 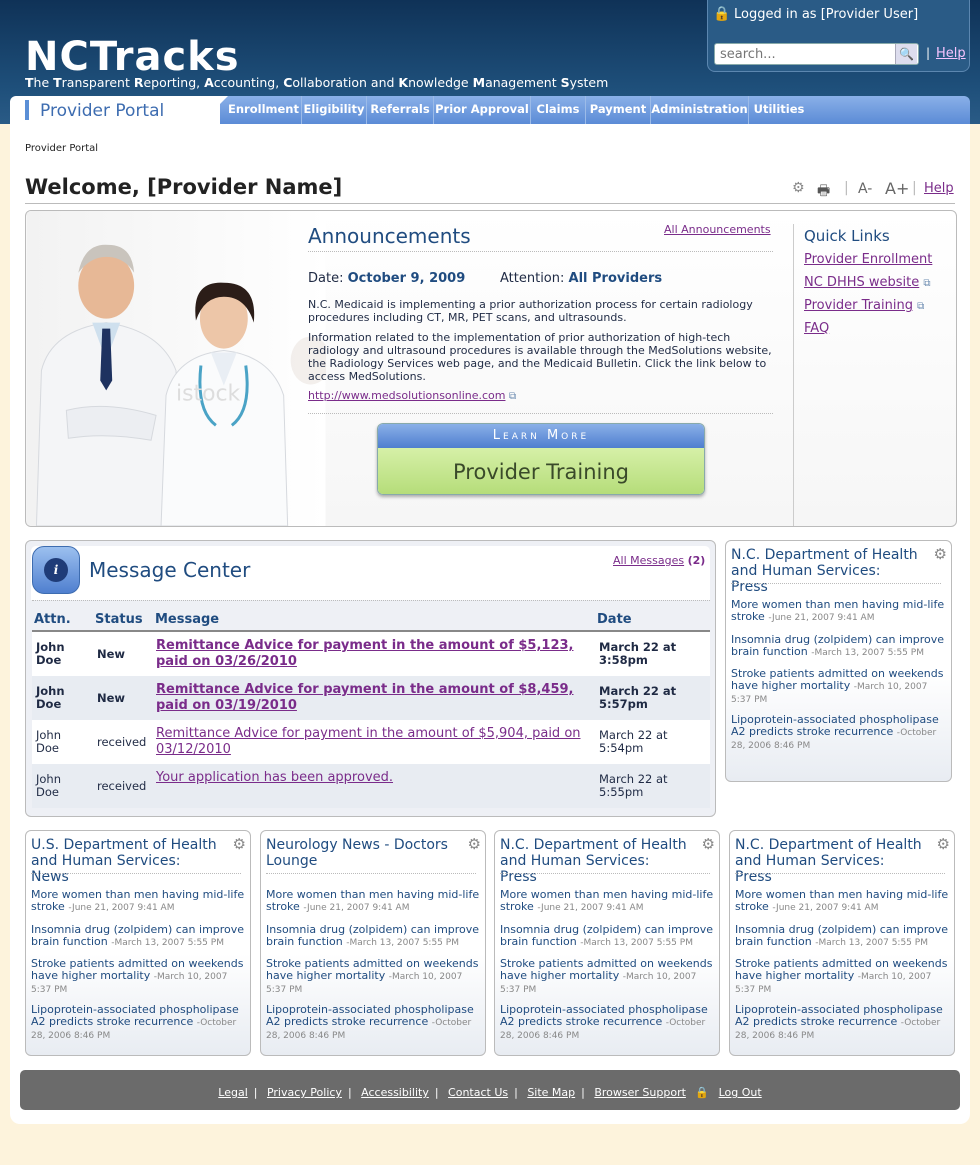 I want to click on page-title: Welcome, [Provider Name], so click(x=184, y=187).